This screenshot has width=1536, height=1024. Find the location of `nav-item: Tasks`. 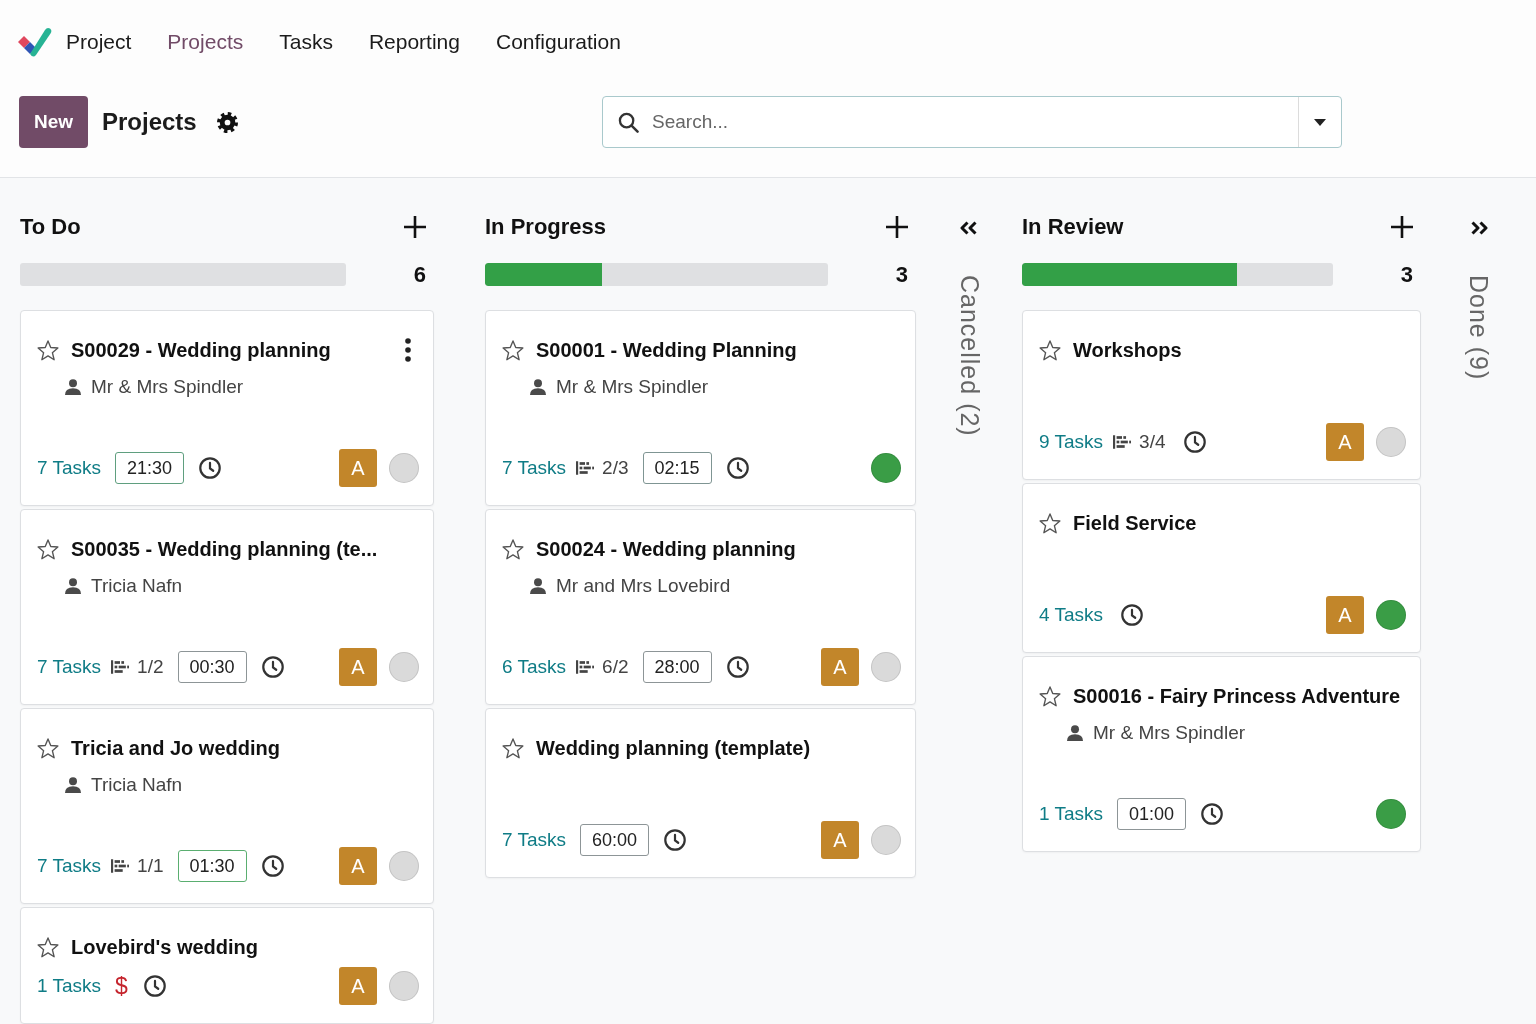

nav-item: Tasks is located at coordinates (306, 42).